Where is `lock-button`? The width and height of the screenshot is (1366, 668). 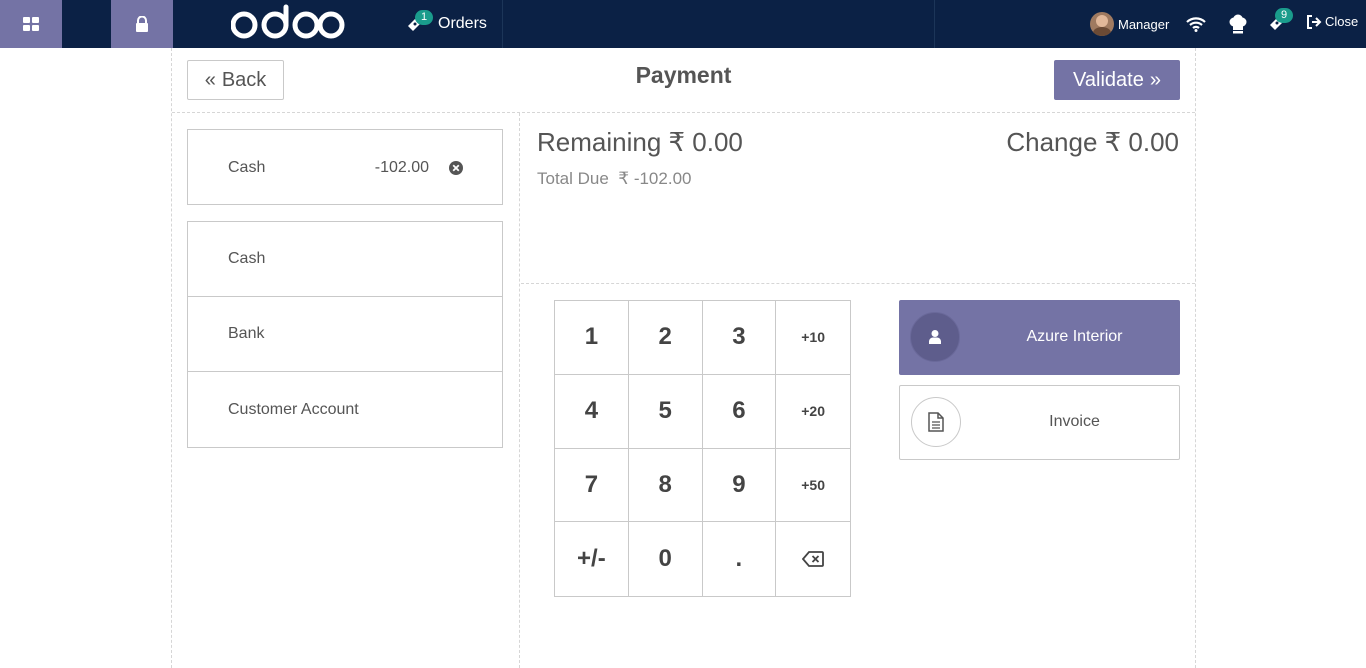 lock-button is located at coordinates (142, 24).